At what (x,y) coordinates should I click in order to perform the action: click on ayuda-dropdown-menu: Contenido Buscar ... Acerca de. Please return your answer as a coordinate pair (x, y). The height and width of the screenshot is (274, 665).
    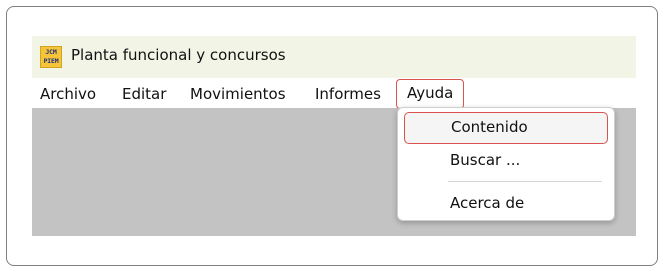
    Looking at the image, I should click on (506, 164).